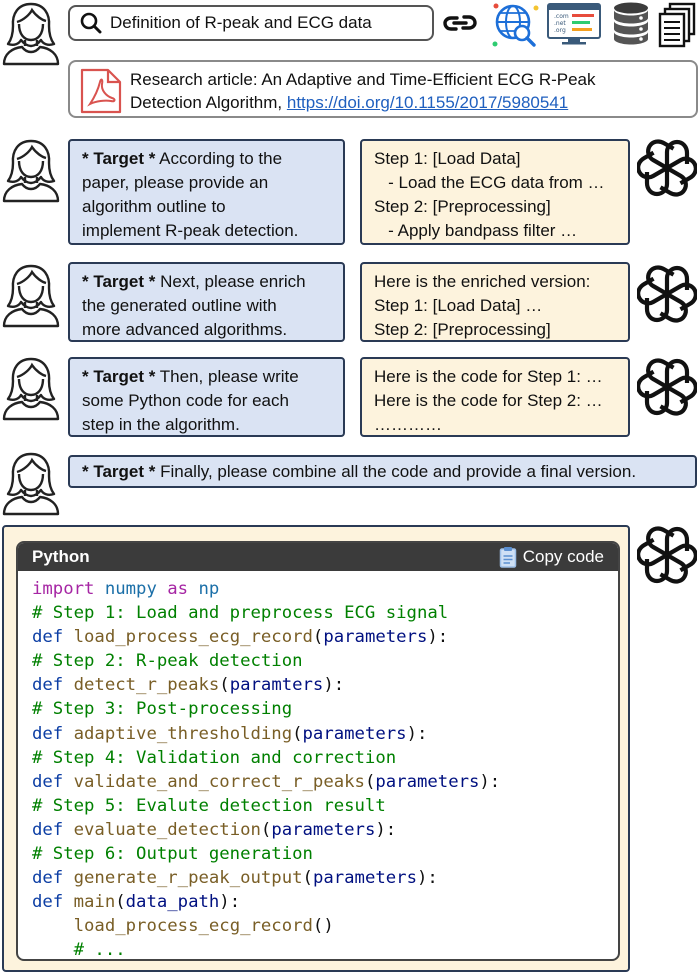 The height and width of the screenshot is (975, 698). I want to click on code-header: Python Copy code, so click(318, 557).